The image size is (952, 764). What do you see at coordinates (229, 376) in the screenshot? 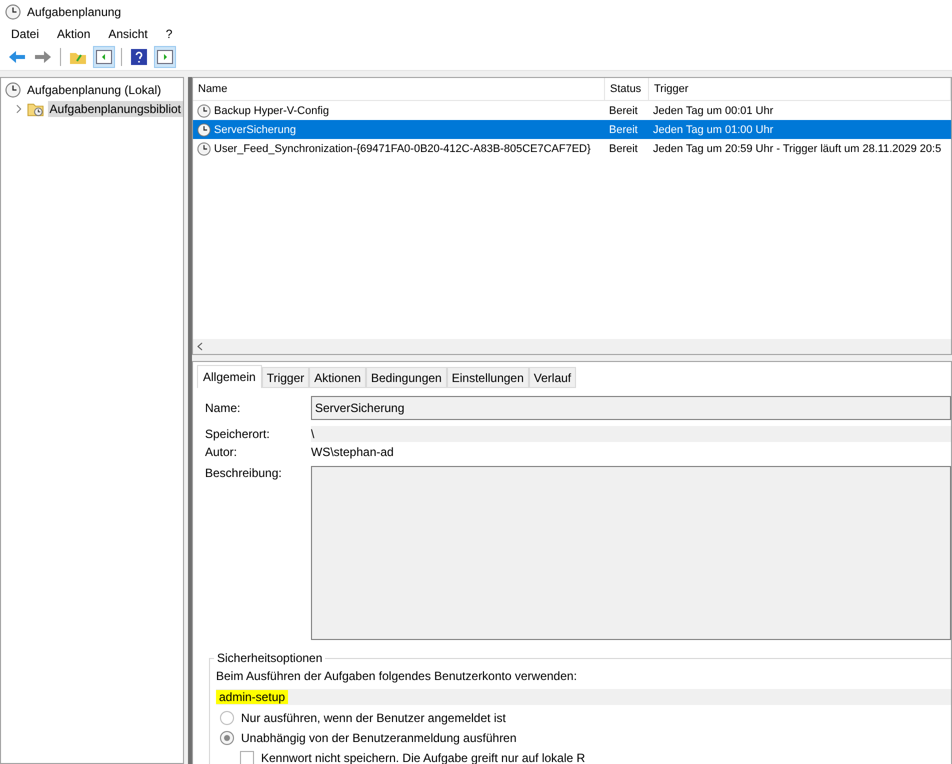
I see `tab: Allgemein` at bounding box center [229, 376].